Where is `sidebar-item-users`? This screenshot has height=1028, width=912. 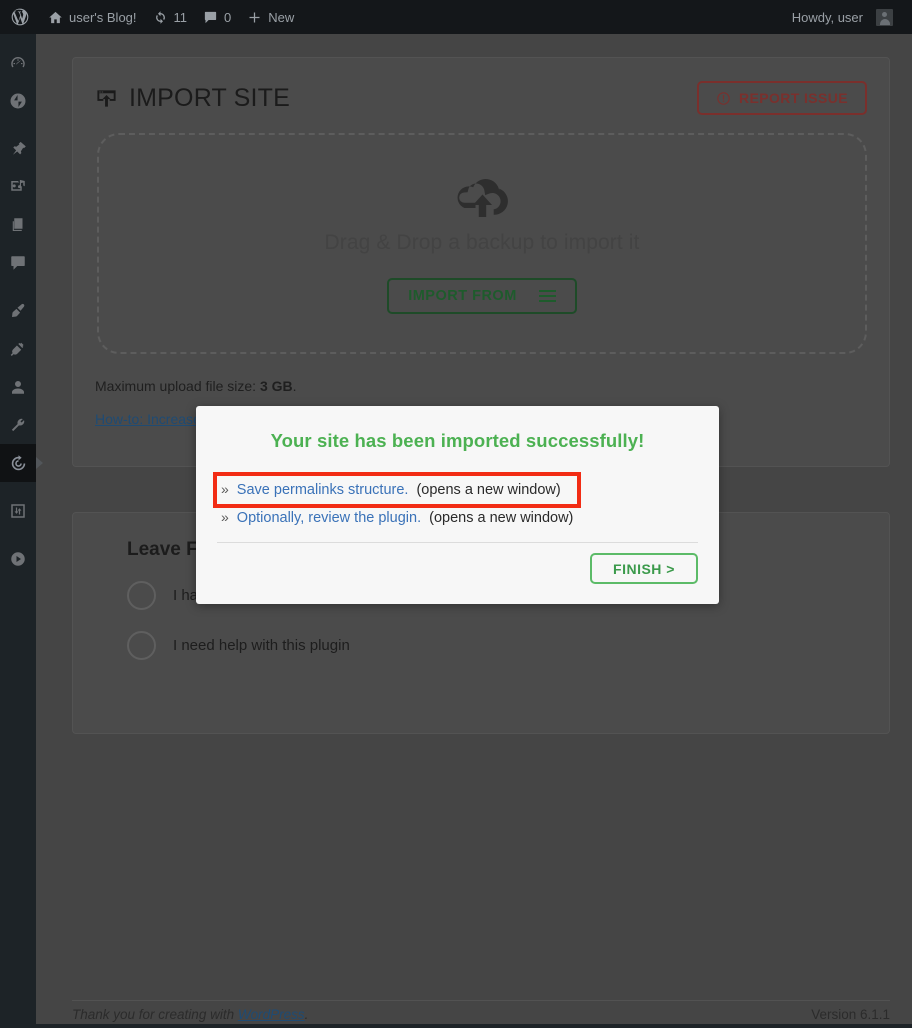
sidebar-item-users is located at coordinates (18, 387).